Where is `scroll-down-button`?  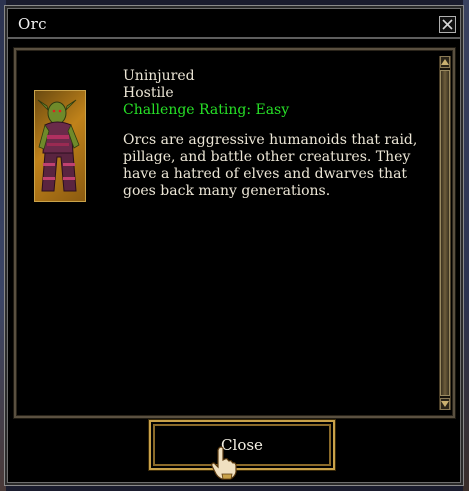 scroll-down-button is located at coordinates (445, 404).